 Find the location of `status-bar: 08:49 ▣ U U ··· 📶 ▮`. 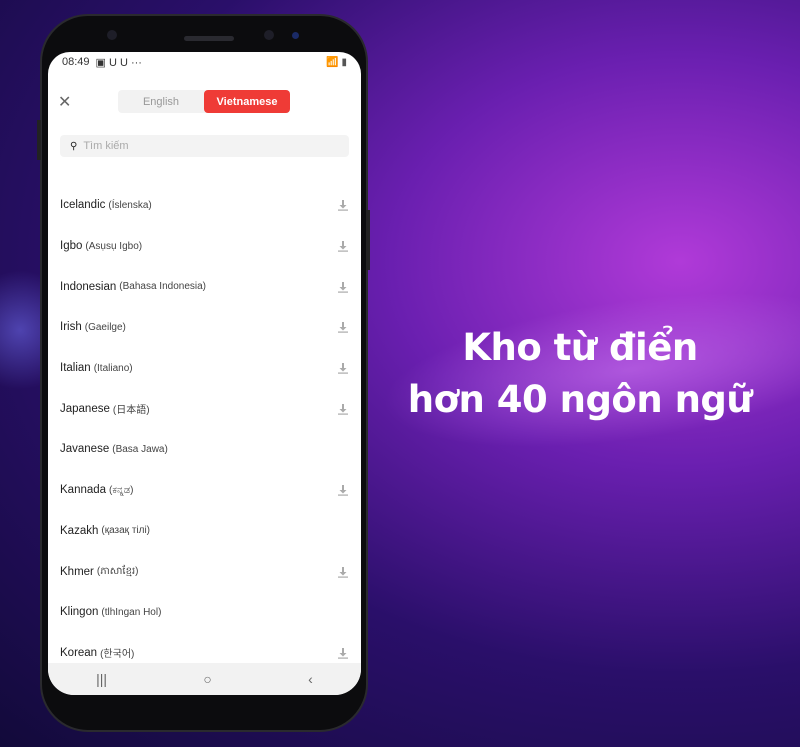

status-bar: 08:49 ▣ U U ··· 📶 ▮ is located at coordinates (204, 62).